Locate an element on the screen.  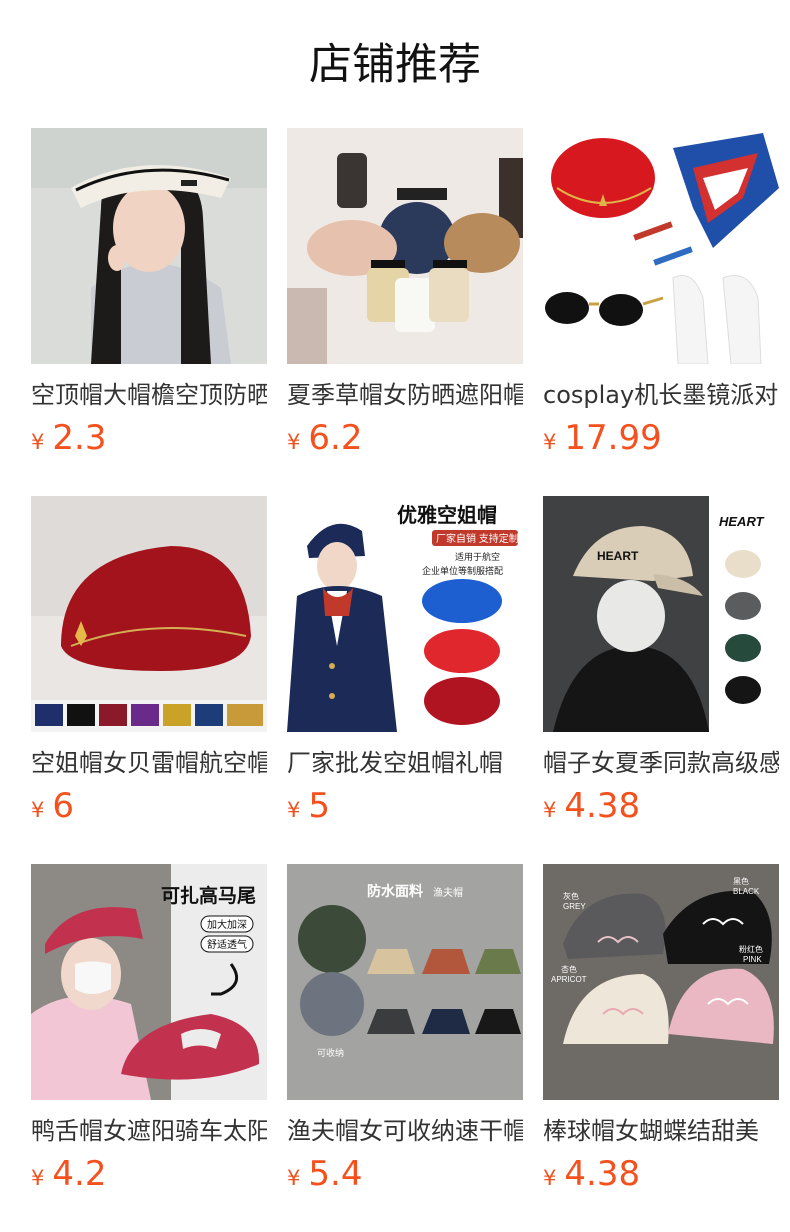
straw-visors-photo is located at coordinates (405, 246).